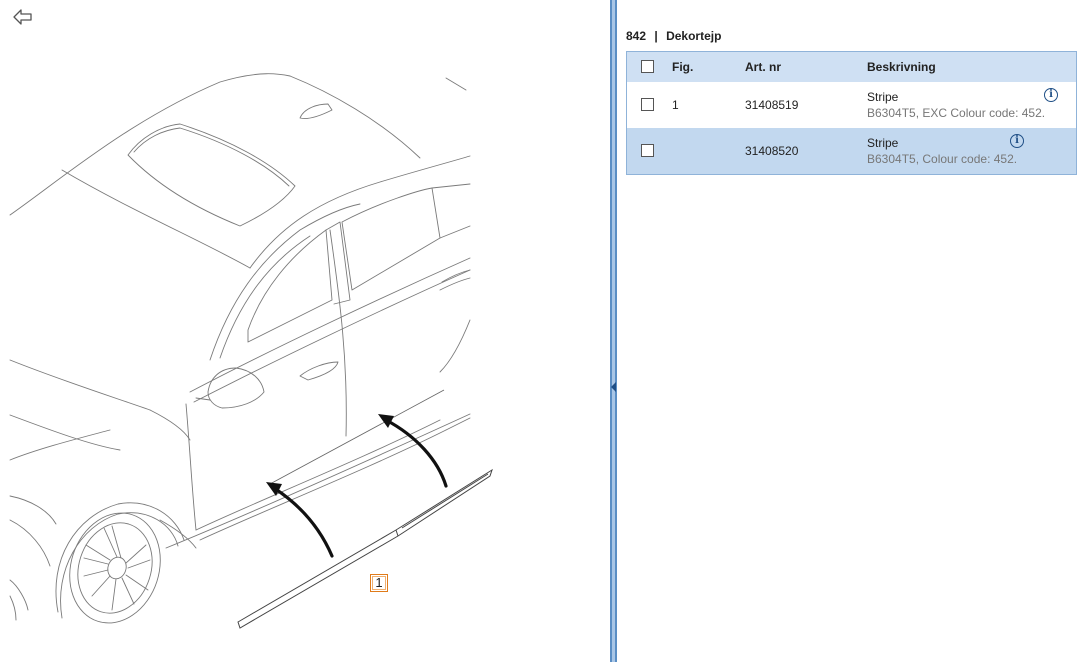 The image size is (1077, 662). What do you see at coordinates (694, 151) in the screenshot?
I see `cell-fig` at bounding box center [694, 151].